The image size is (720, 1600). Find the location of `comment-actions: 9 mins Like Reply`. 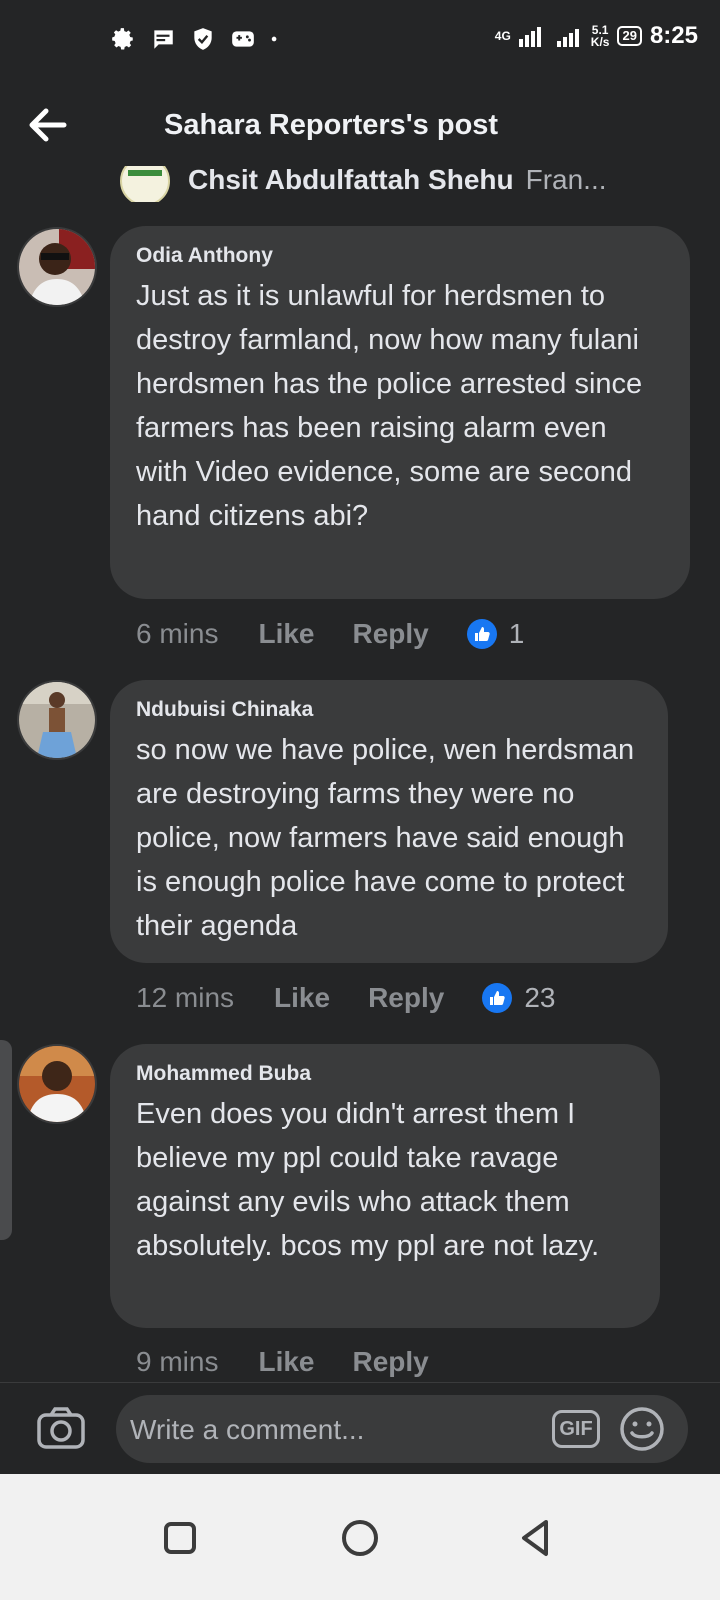

comment-actions: 9 mins Like Reply is located at coordinates (301, 1362).